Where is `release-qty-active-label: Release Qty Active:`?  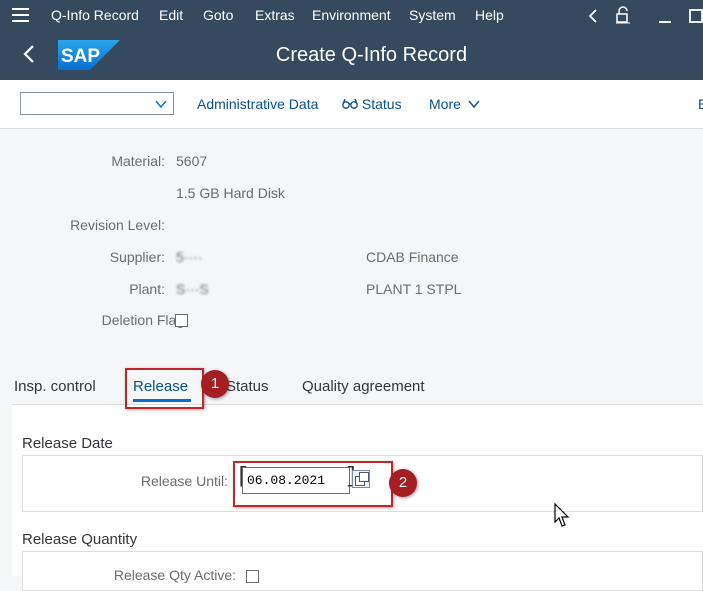 release-qty-active-label: Release Qty Active: is located at coordinates (174, 575).